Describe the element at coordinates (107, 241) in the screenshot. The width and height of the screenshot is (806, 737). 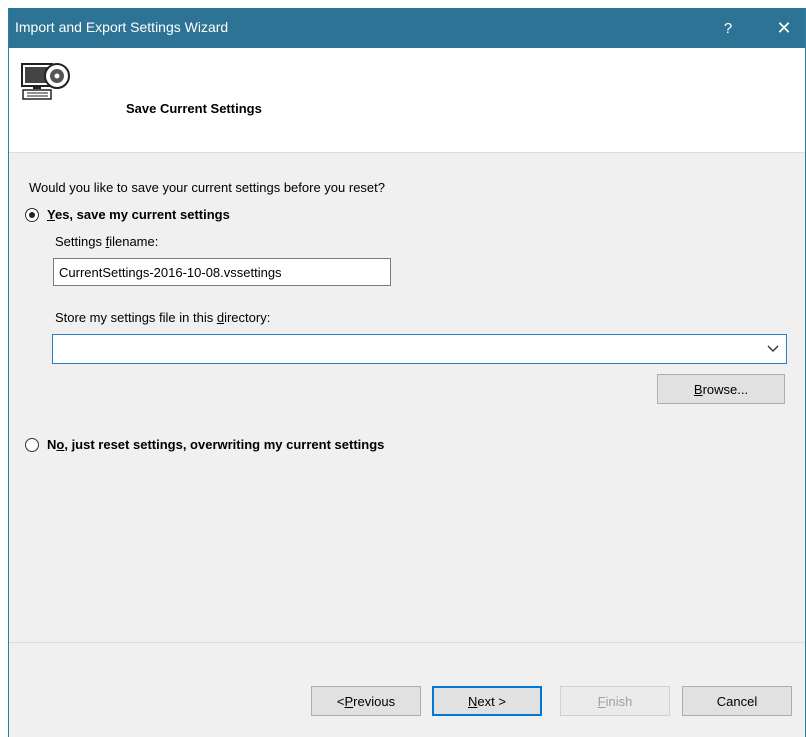
I see `filename-label: Settings filename:` at that location.